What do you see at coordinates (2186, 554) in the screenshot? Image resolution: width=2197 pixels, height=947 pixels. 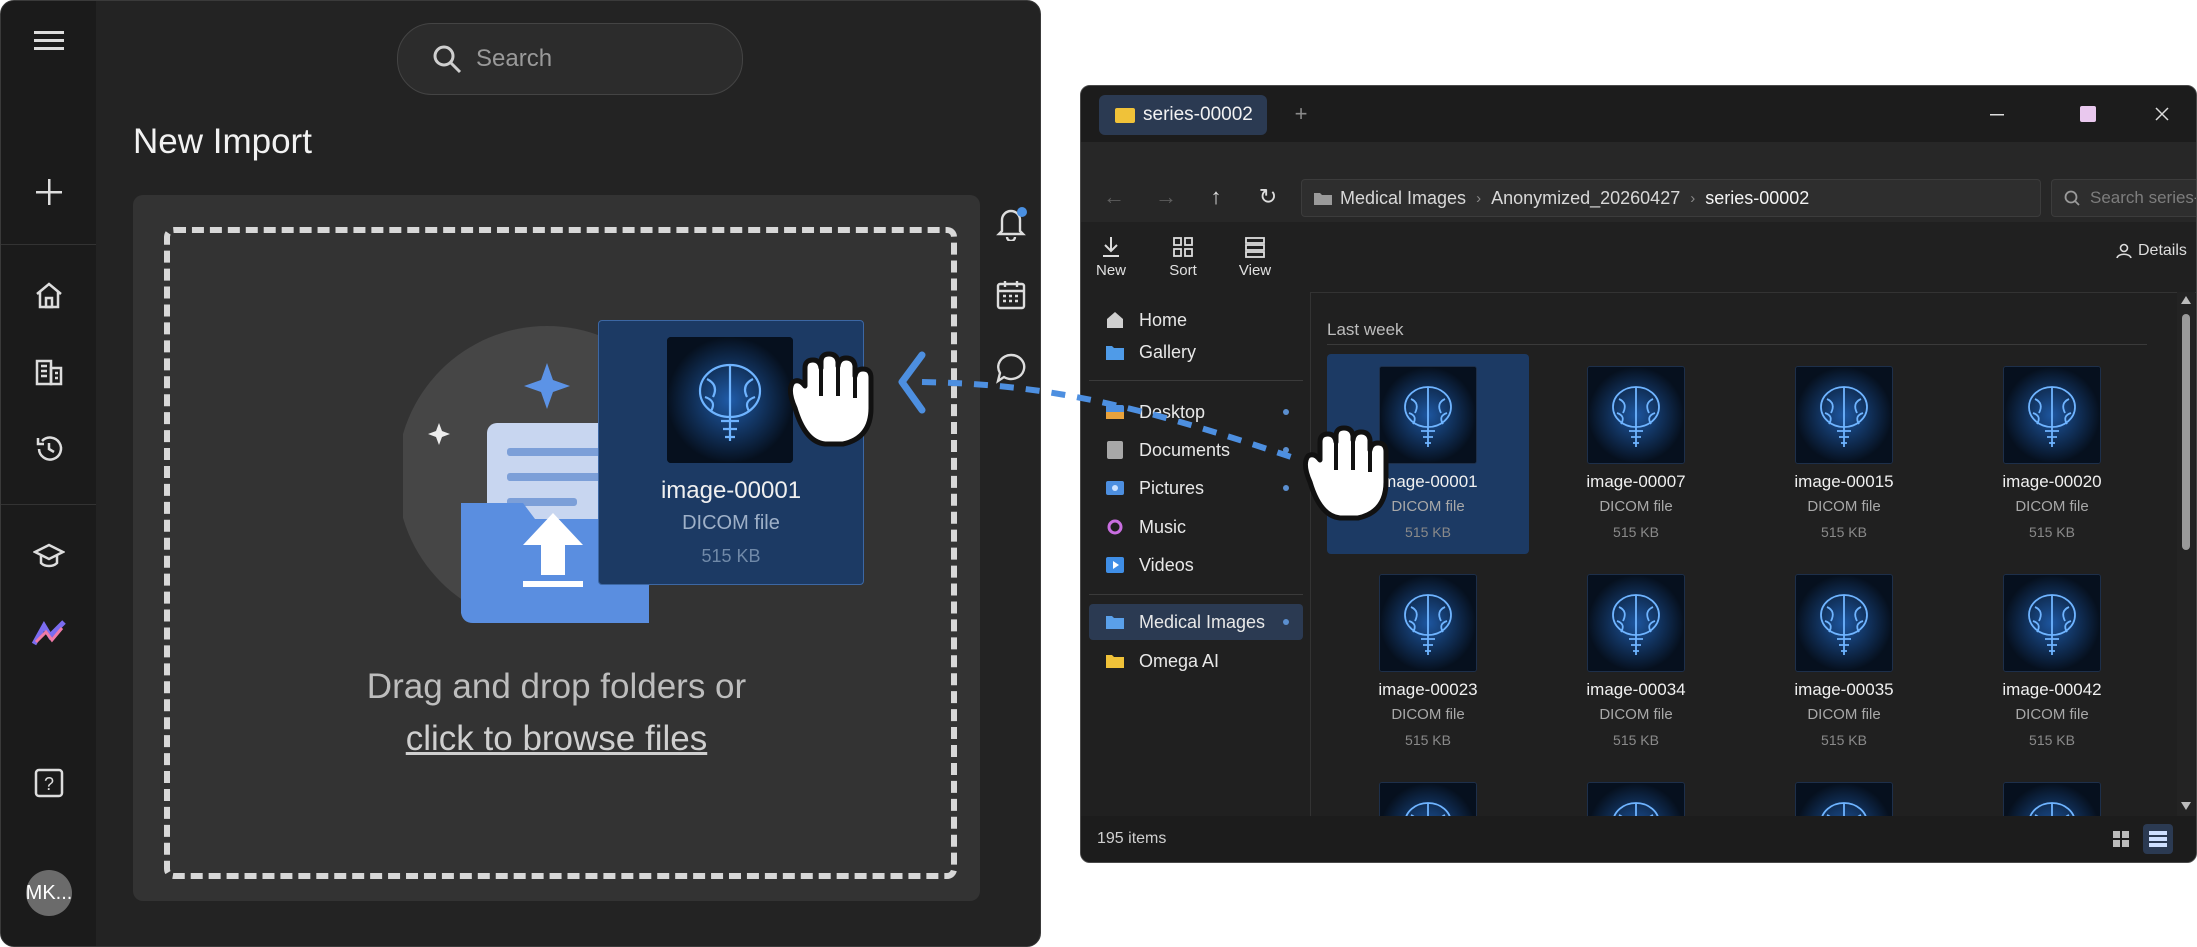 I see `vertical-scrollbar` at bounding box center [2186, 554].